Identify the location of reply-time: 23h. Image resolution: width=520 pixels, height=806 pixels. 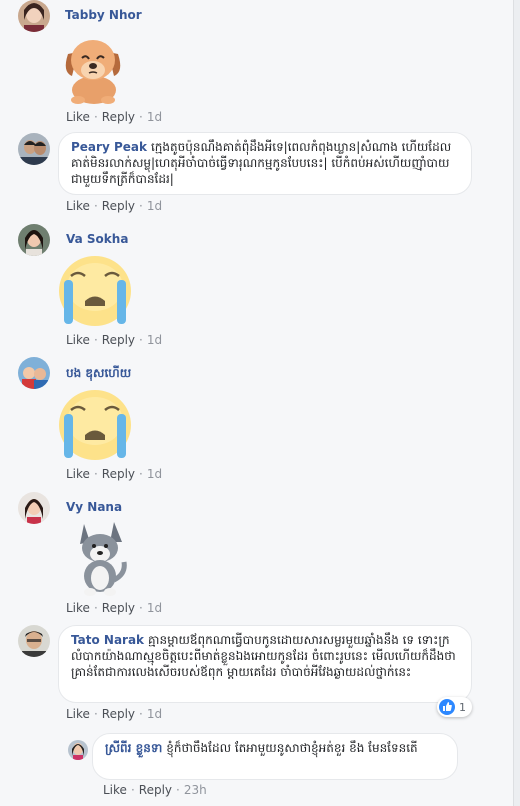
(195, 790).